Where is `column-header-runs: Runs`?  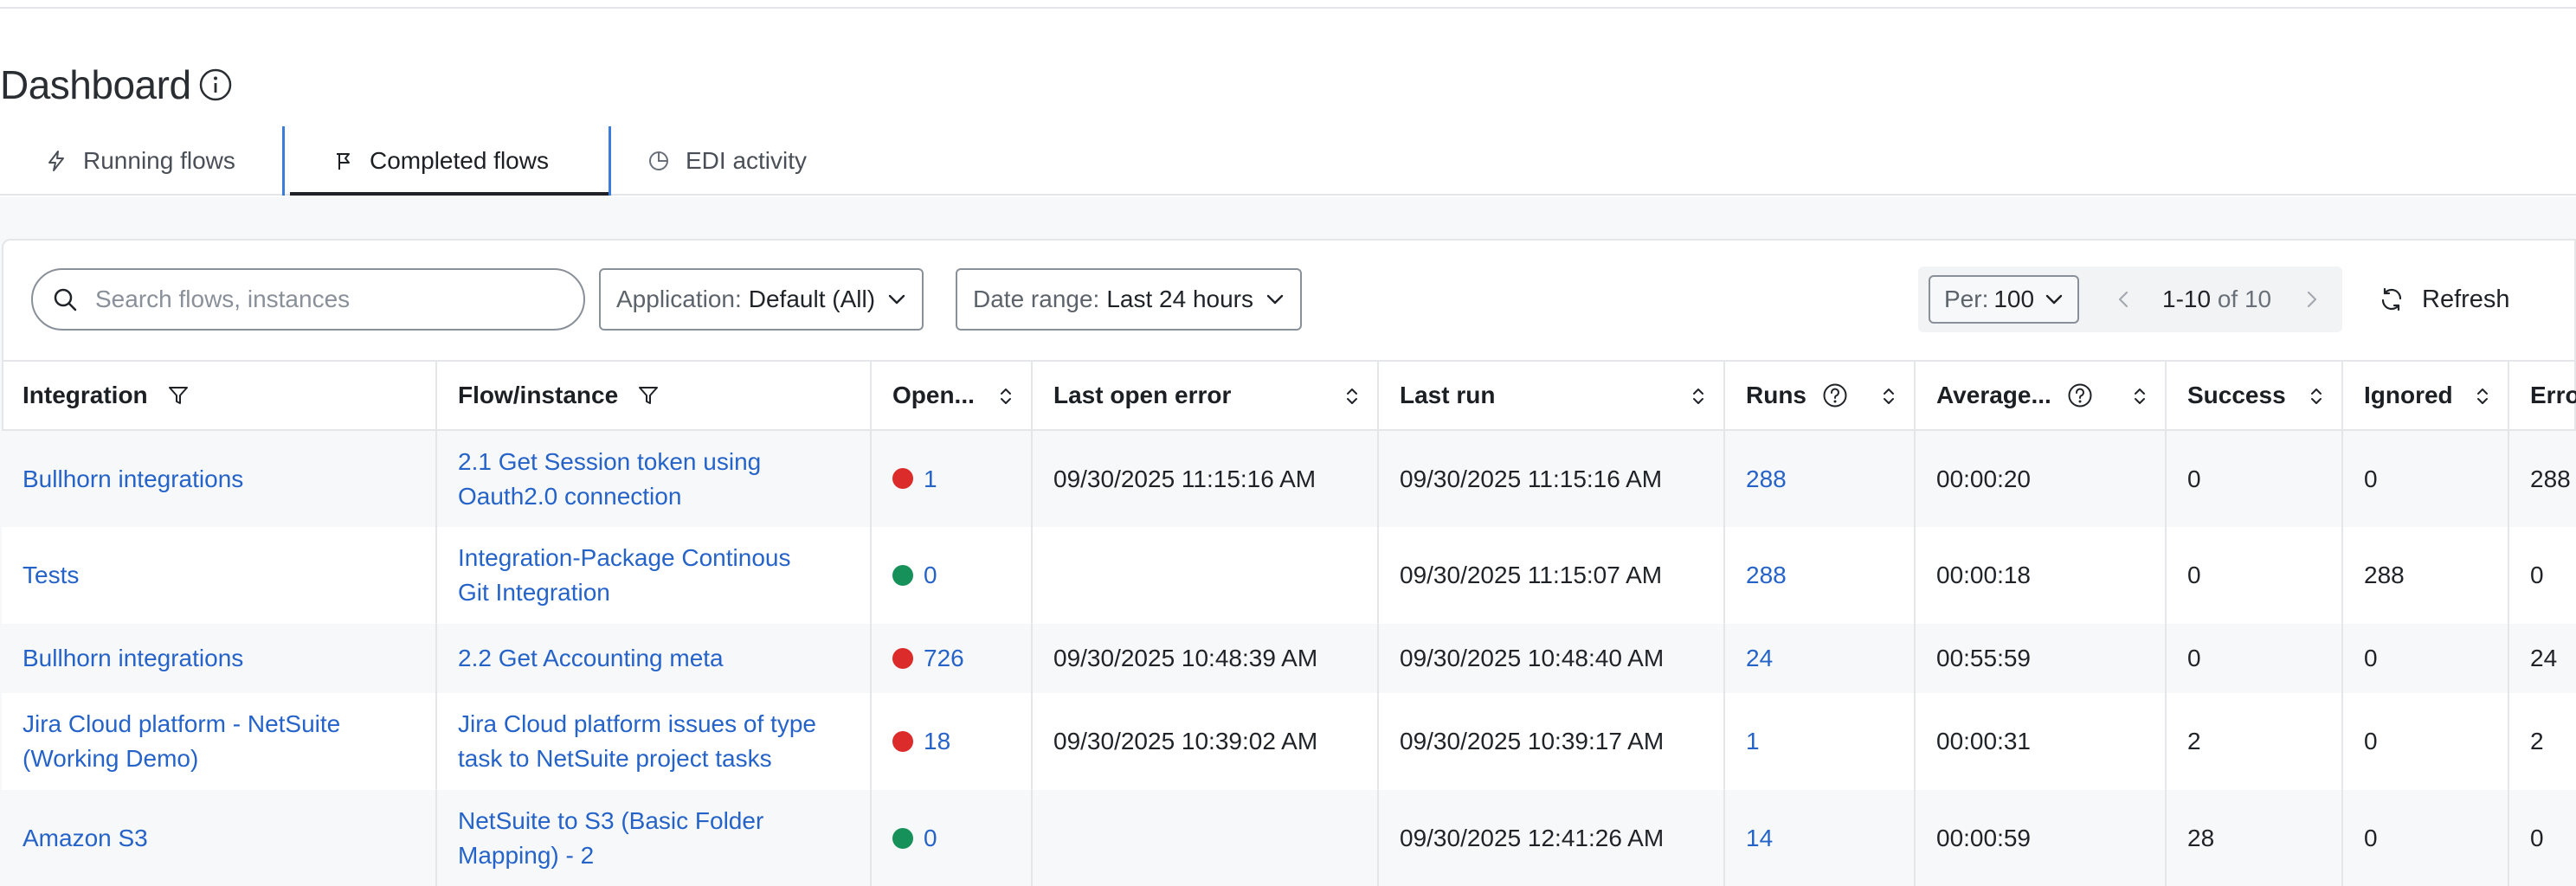 column-header-runs: Runs is located at coordinates (1820, 395).